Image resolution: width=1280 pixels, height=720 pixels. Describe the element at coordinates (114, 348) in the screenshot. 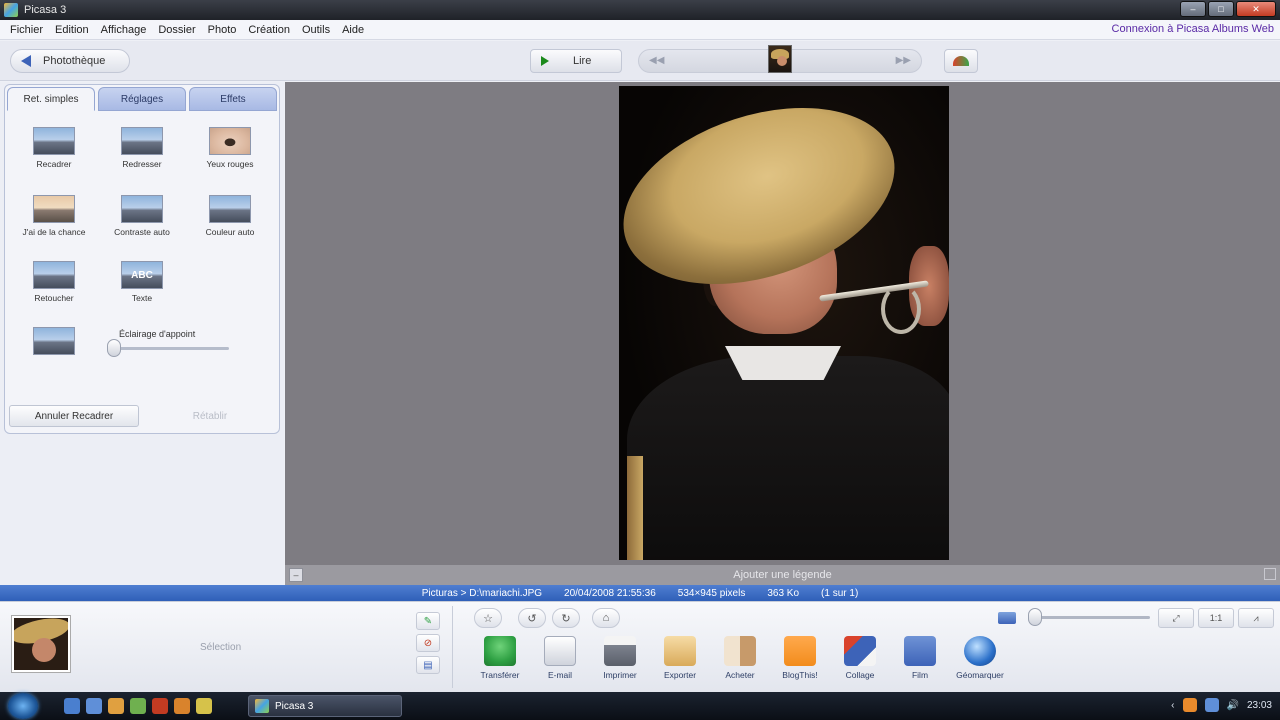

I see `fill-light-slider-thumb` at that location.